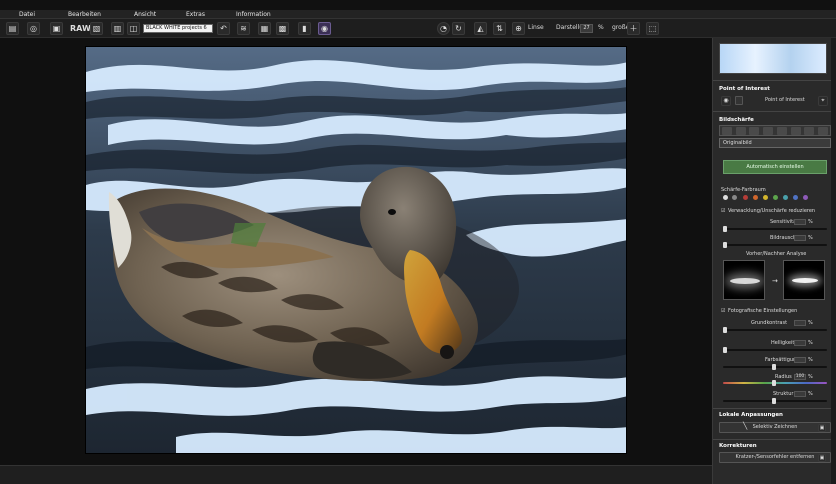  Describe the element at coordinates (518, 28) in the screenshot. I see `zoom-icon: ⊕` at that location.